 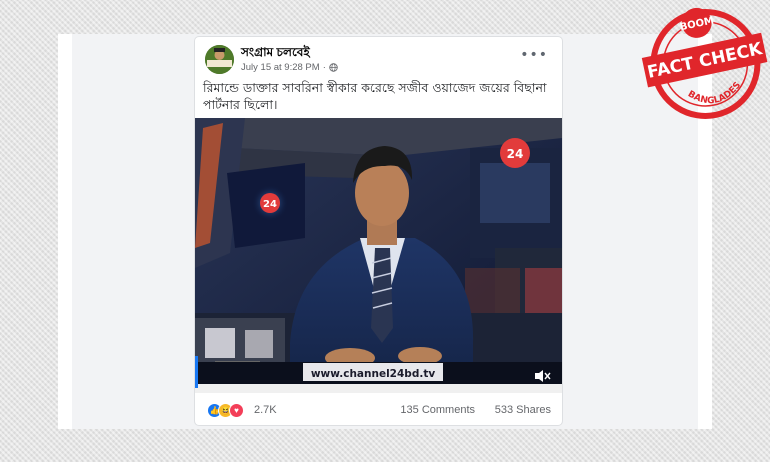 What do you see at coordinates (515, 154) in the screenshot?
I see `channel-logo: 24` at bounding box center [515, 154].